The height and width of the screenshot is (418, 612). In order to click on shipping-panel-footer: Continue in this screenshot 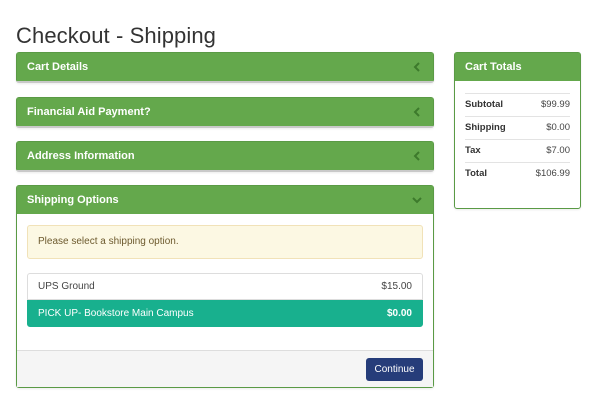, I will do `click(225, 368)`.